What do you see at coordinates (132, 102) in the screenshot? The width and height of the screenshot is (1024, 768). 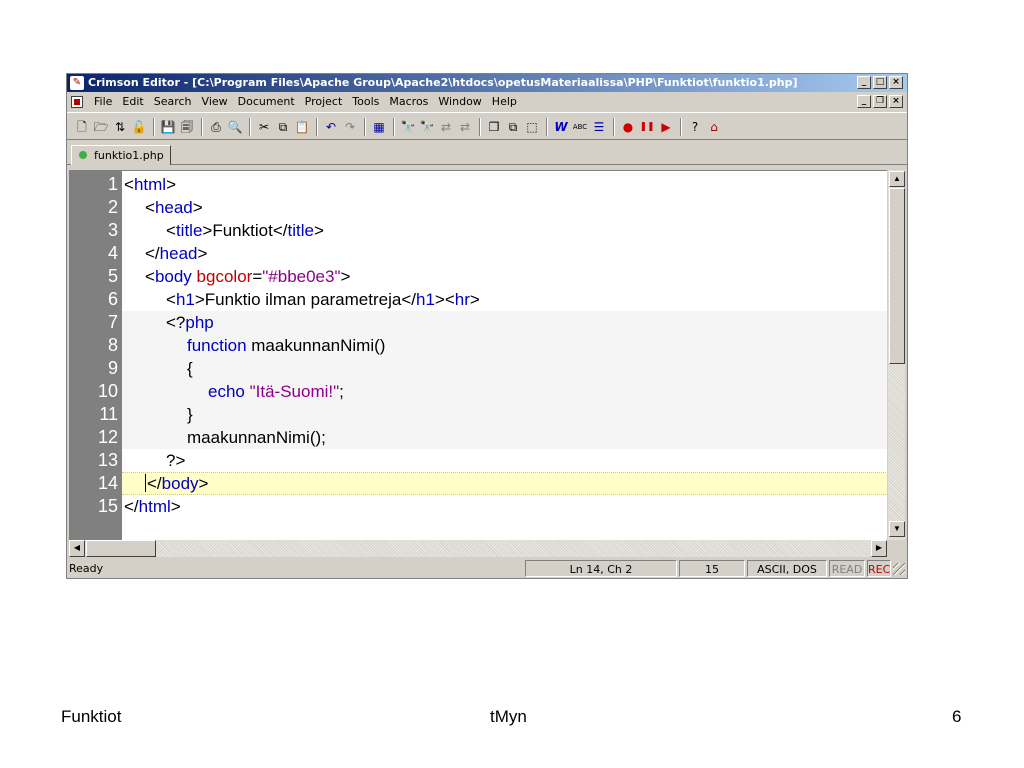 I see `menu-edit: Edit` at bounding box center [132, 102].